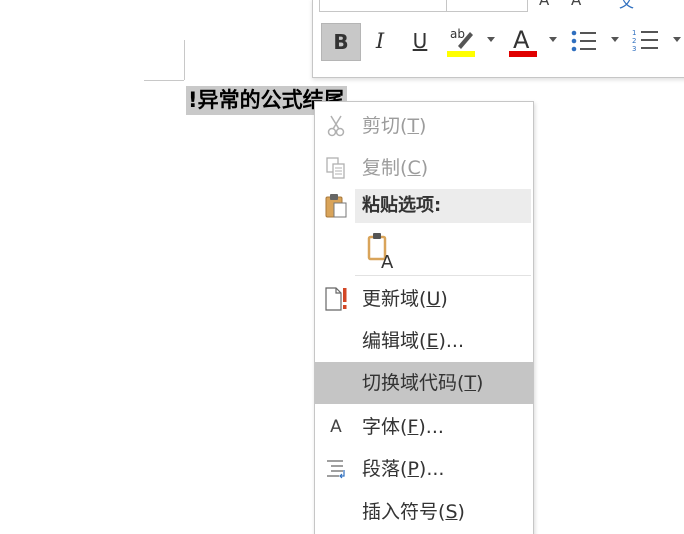 This screenshot has width=684, height=534. I want to click on bullets-icon, so click(583, 41).